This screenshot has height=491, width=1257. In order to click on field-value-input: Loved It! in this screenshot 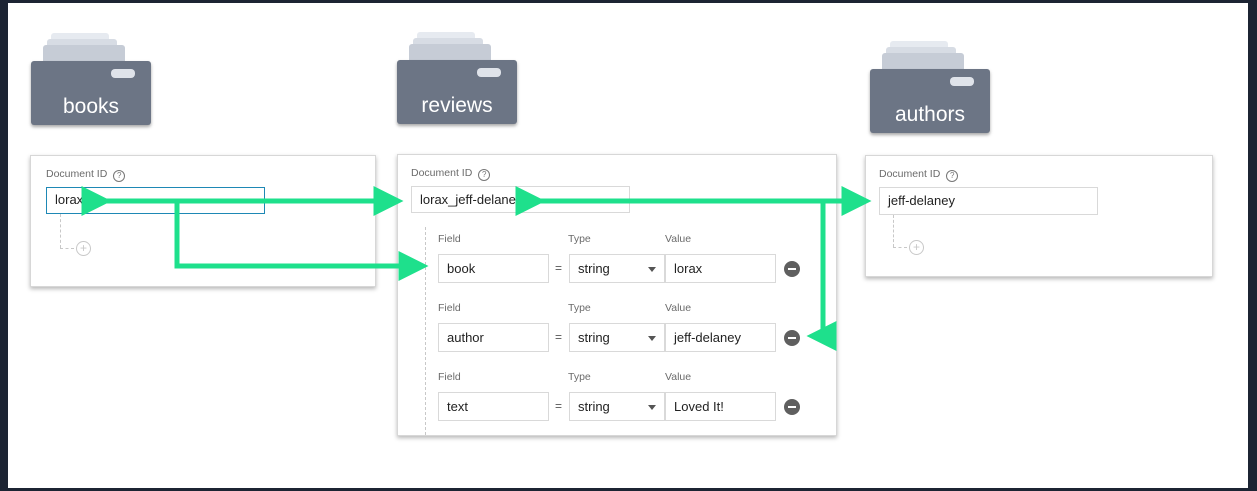, I will do `click(720, 406)`.